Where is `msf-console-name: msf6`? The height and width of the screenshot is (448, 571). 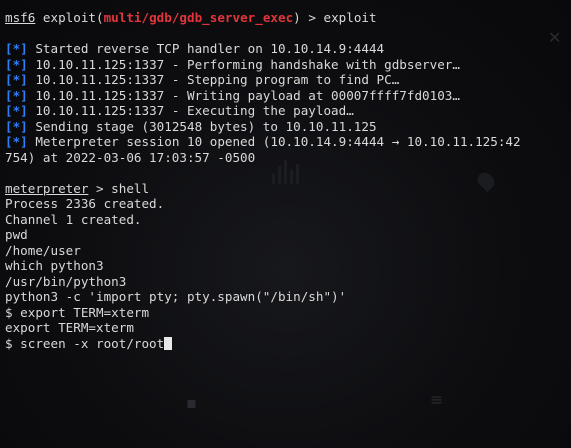
msf-console-name: msf6 is located at coordinates (20, 17).